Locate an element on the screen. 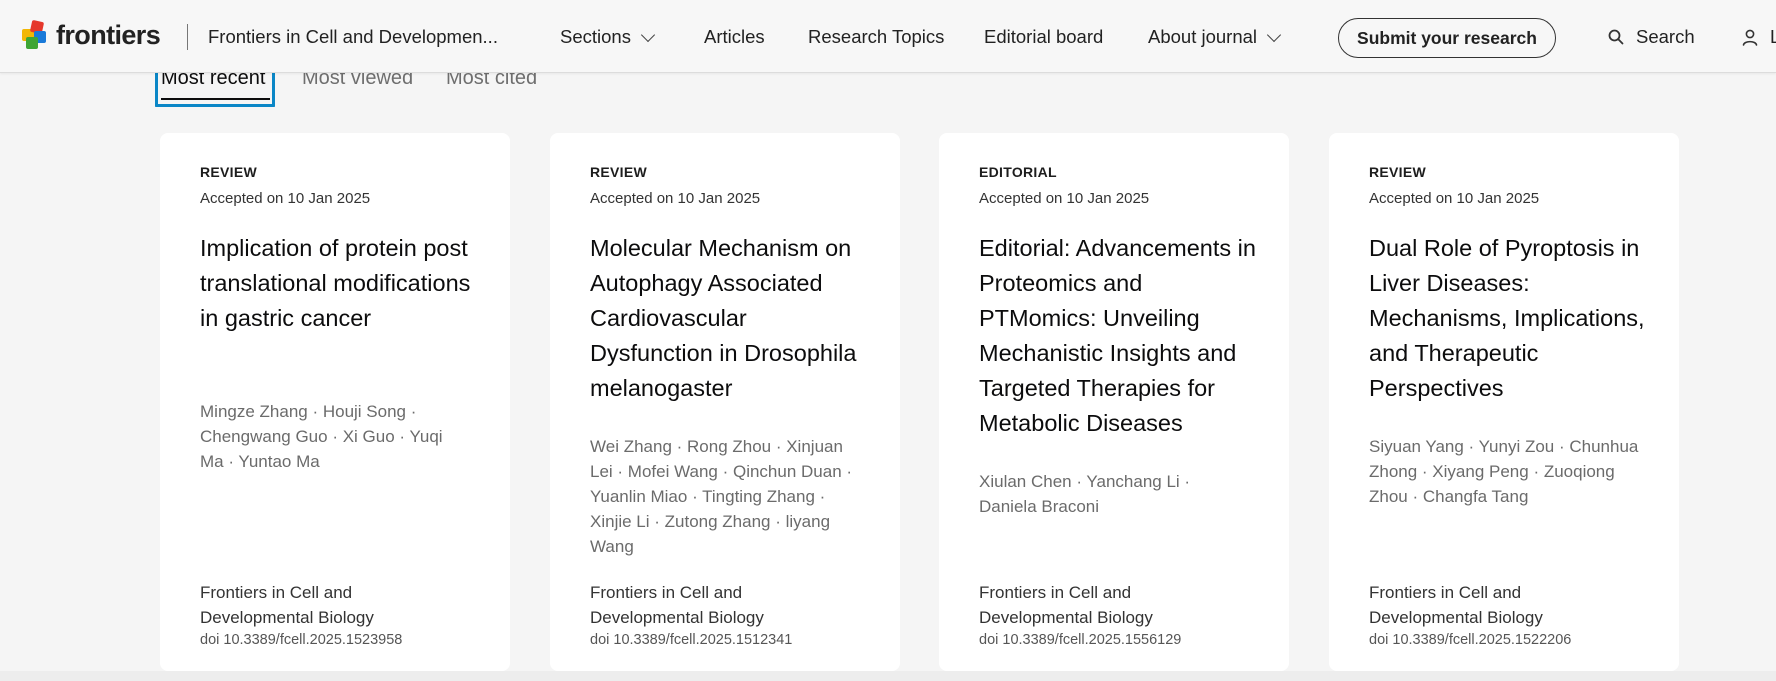 The image size is (1776, 681). nav-articles-label: Articles is located at coordinates (734, 36).